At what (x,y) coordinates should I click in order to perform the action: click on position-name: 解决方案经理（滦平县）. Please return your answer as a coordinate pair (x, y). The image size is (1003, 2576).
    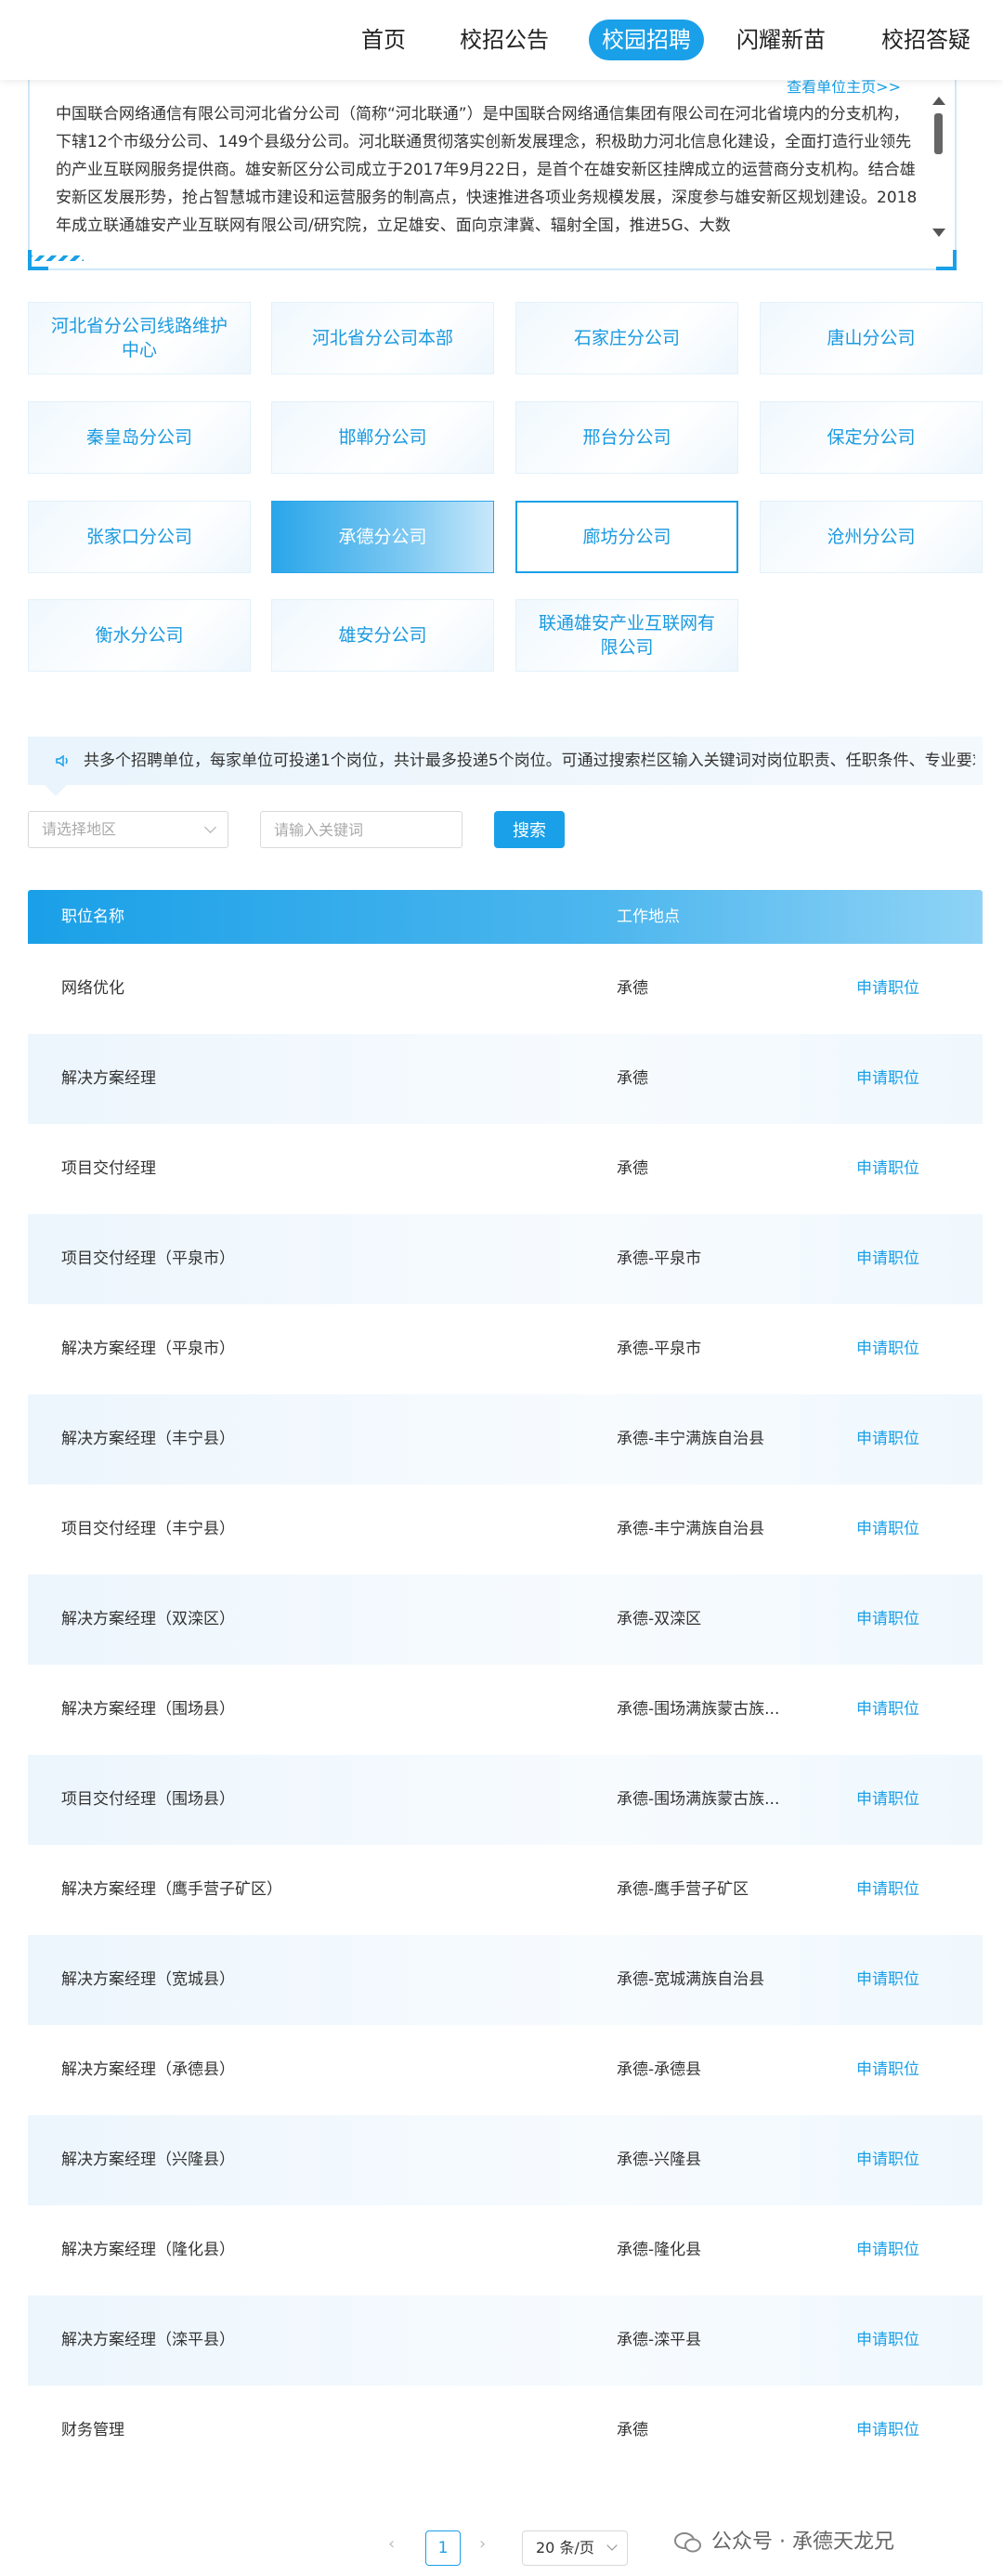
    Looking at the image, I should click on (148, 2340).